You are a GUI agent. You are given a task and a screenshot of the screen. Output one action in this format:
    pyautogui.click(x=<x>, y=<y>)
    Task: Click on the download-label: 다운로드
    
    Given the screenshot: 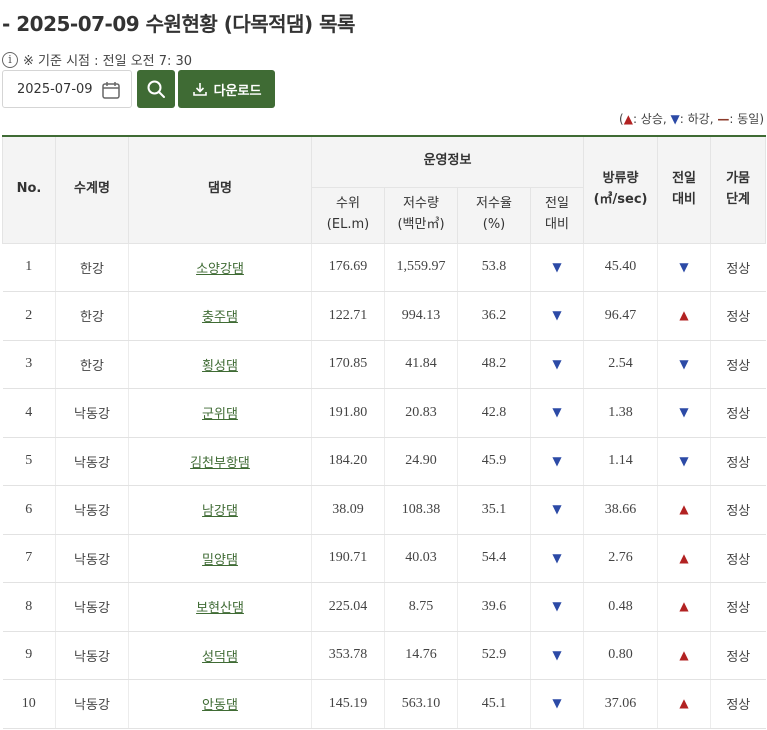 What is the action you would take?
    pyautogui.click(x=237, y=91)
    